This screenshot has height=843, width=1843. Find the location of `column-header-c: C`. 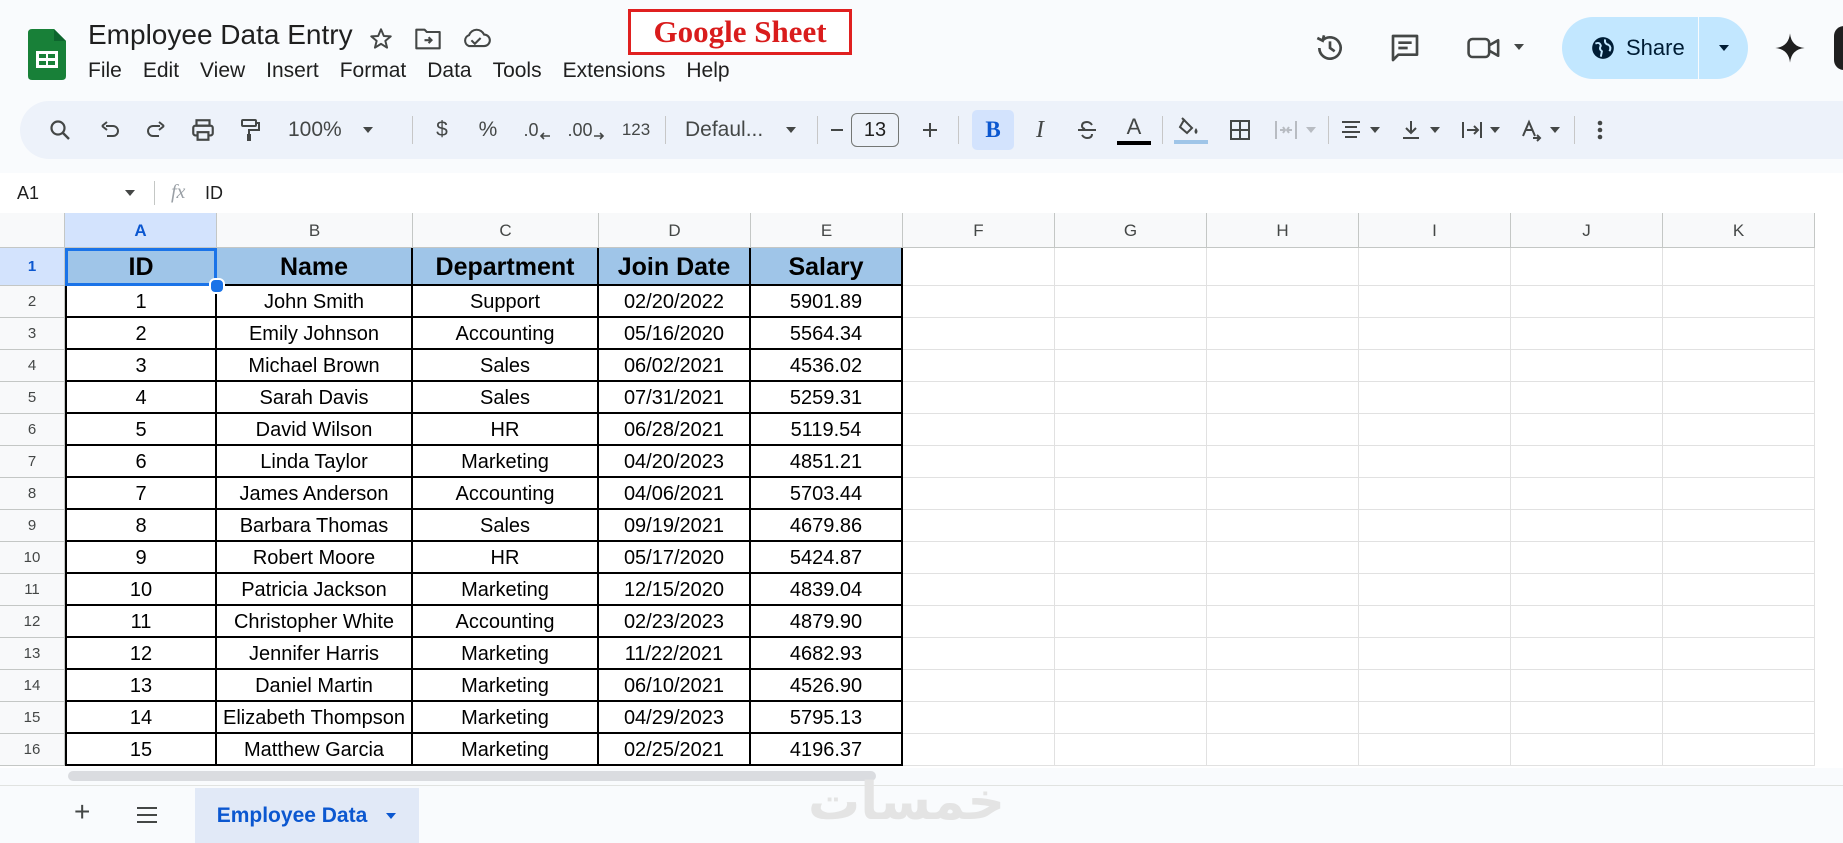

column-header-c: C is located at coordinates (506, 230).